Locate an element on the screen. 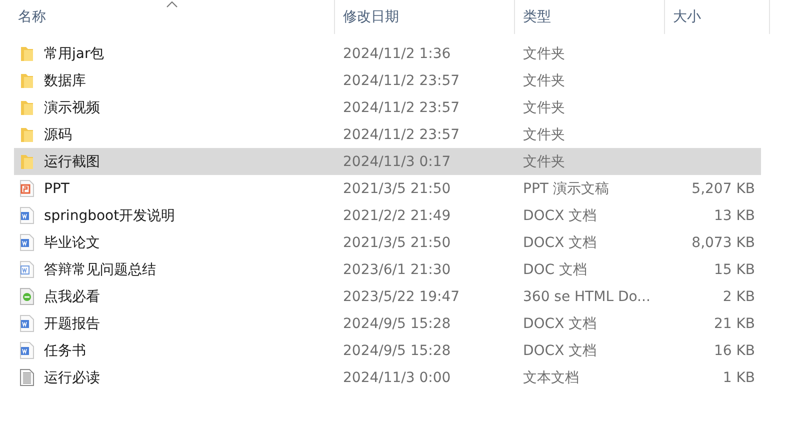  file-name: 任务书 is located at coordinates (65, 351).